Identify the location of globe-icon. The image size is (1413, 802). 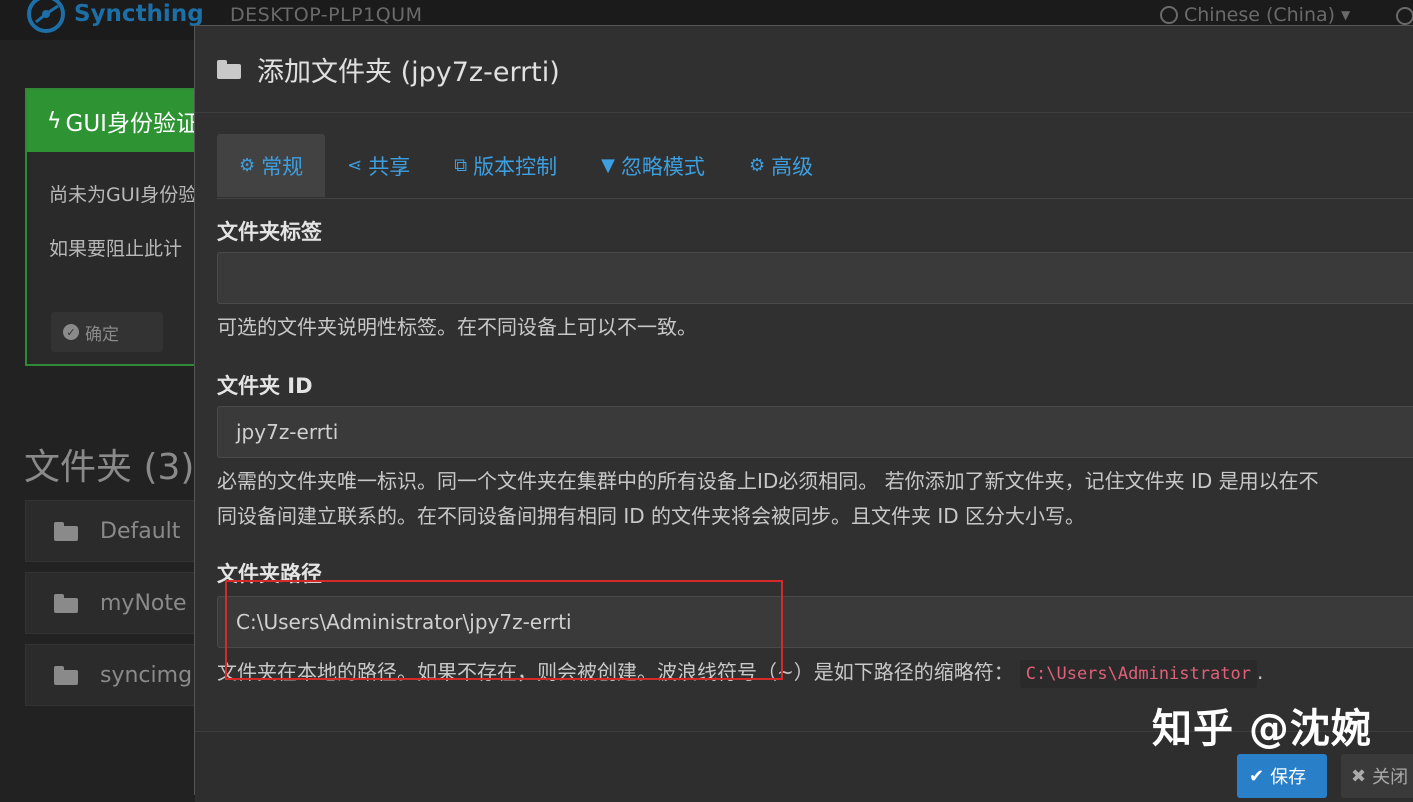
(1169, 15).